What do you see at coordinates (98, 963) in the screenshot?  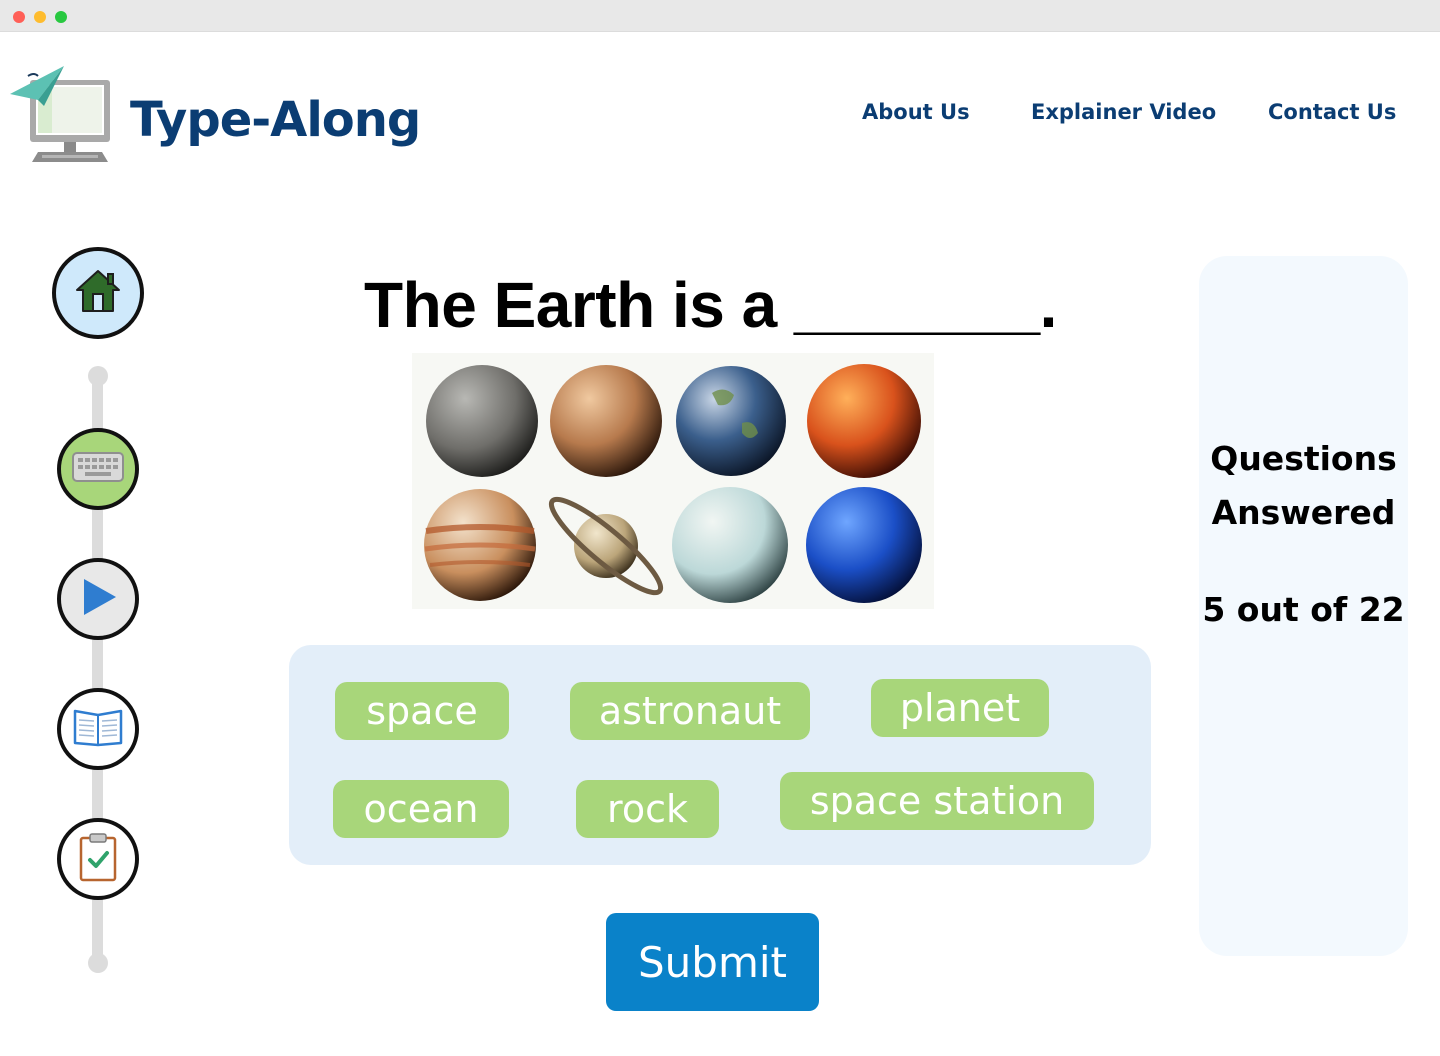 I see `rail-end-knob` at bounding box center [98, 963].